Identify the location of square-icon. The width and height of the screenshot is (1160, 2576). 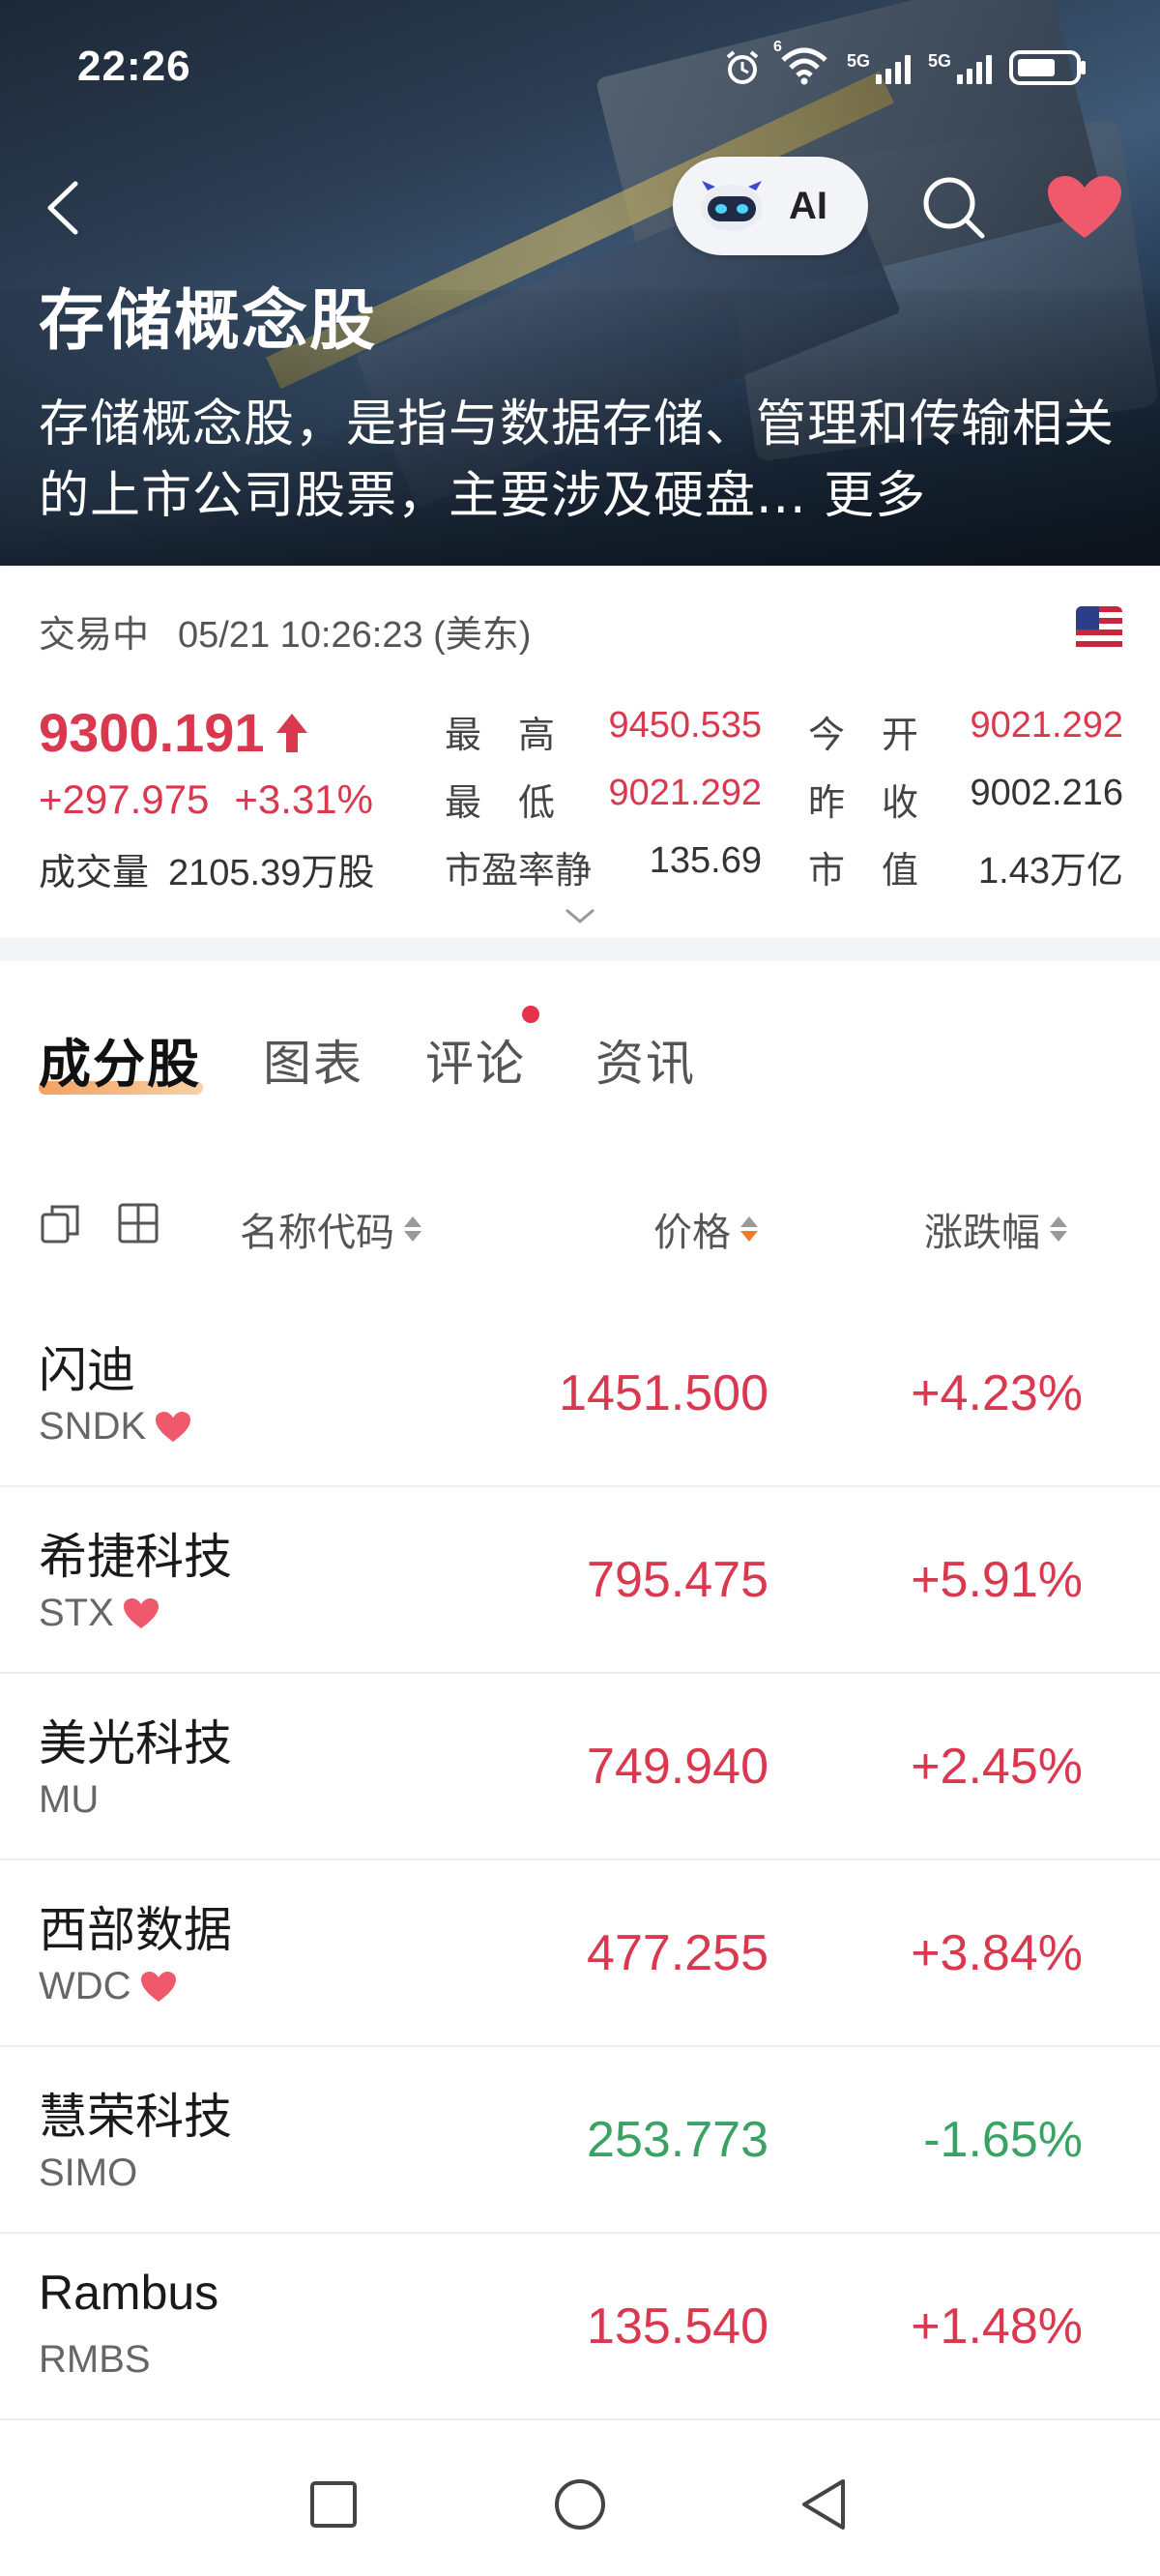
(333, 2504).